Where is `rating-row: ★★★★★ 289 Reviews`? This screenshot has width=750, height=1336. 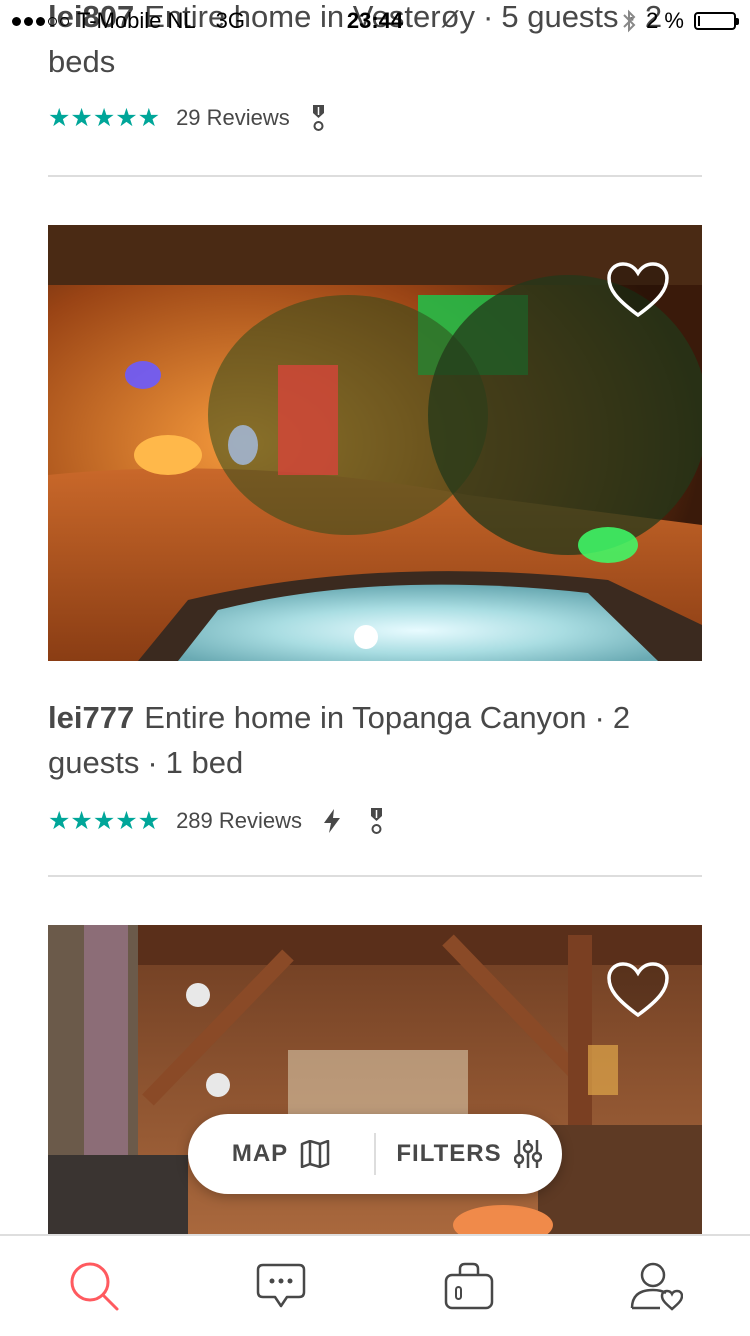
rating-row: ★★★★★ 289 Reviews is located at coordinates (375, 821).